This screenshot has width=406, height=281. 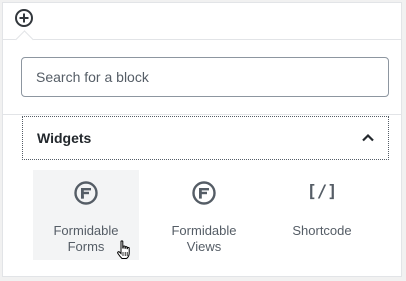 I want to click on block-shortcode: [/] Shortcode, so click(x=322, y=215).